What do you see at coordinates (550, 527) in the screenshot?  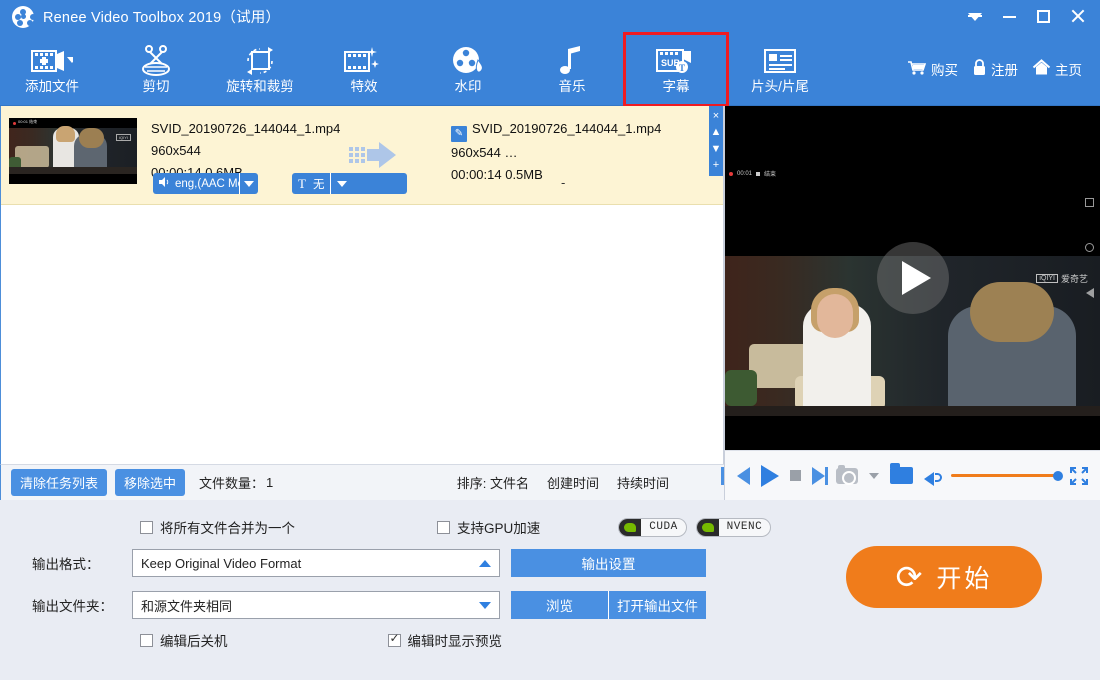 I see `footer-options-row: 将所有文件合并为一个 支持GPU加速 CUDA NVENC` at bounding box center [550, 527].